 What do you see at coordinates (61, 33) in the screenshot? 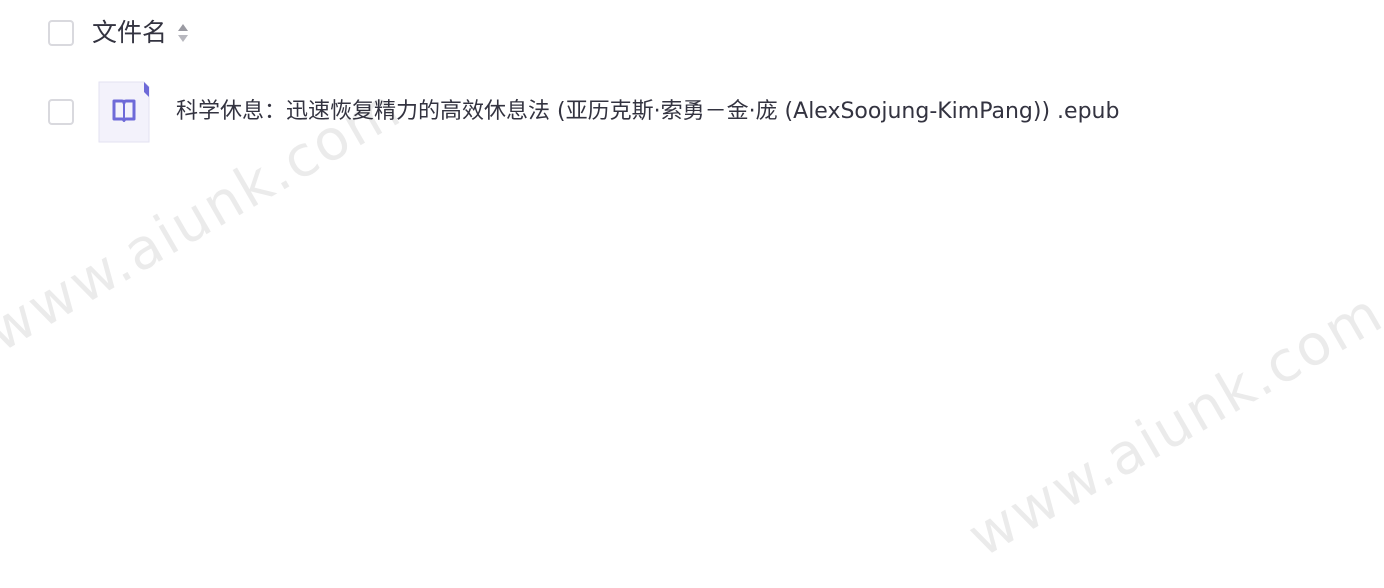
I see `select-all-checkbox` at bounding box center [61, 33].